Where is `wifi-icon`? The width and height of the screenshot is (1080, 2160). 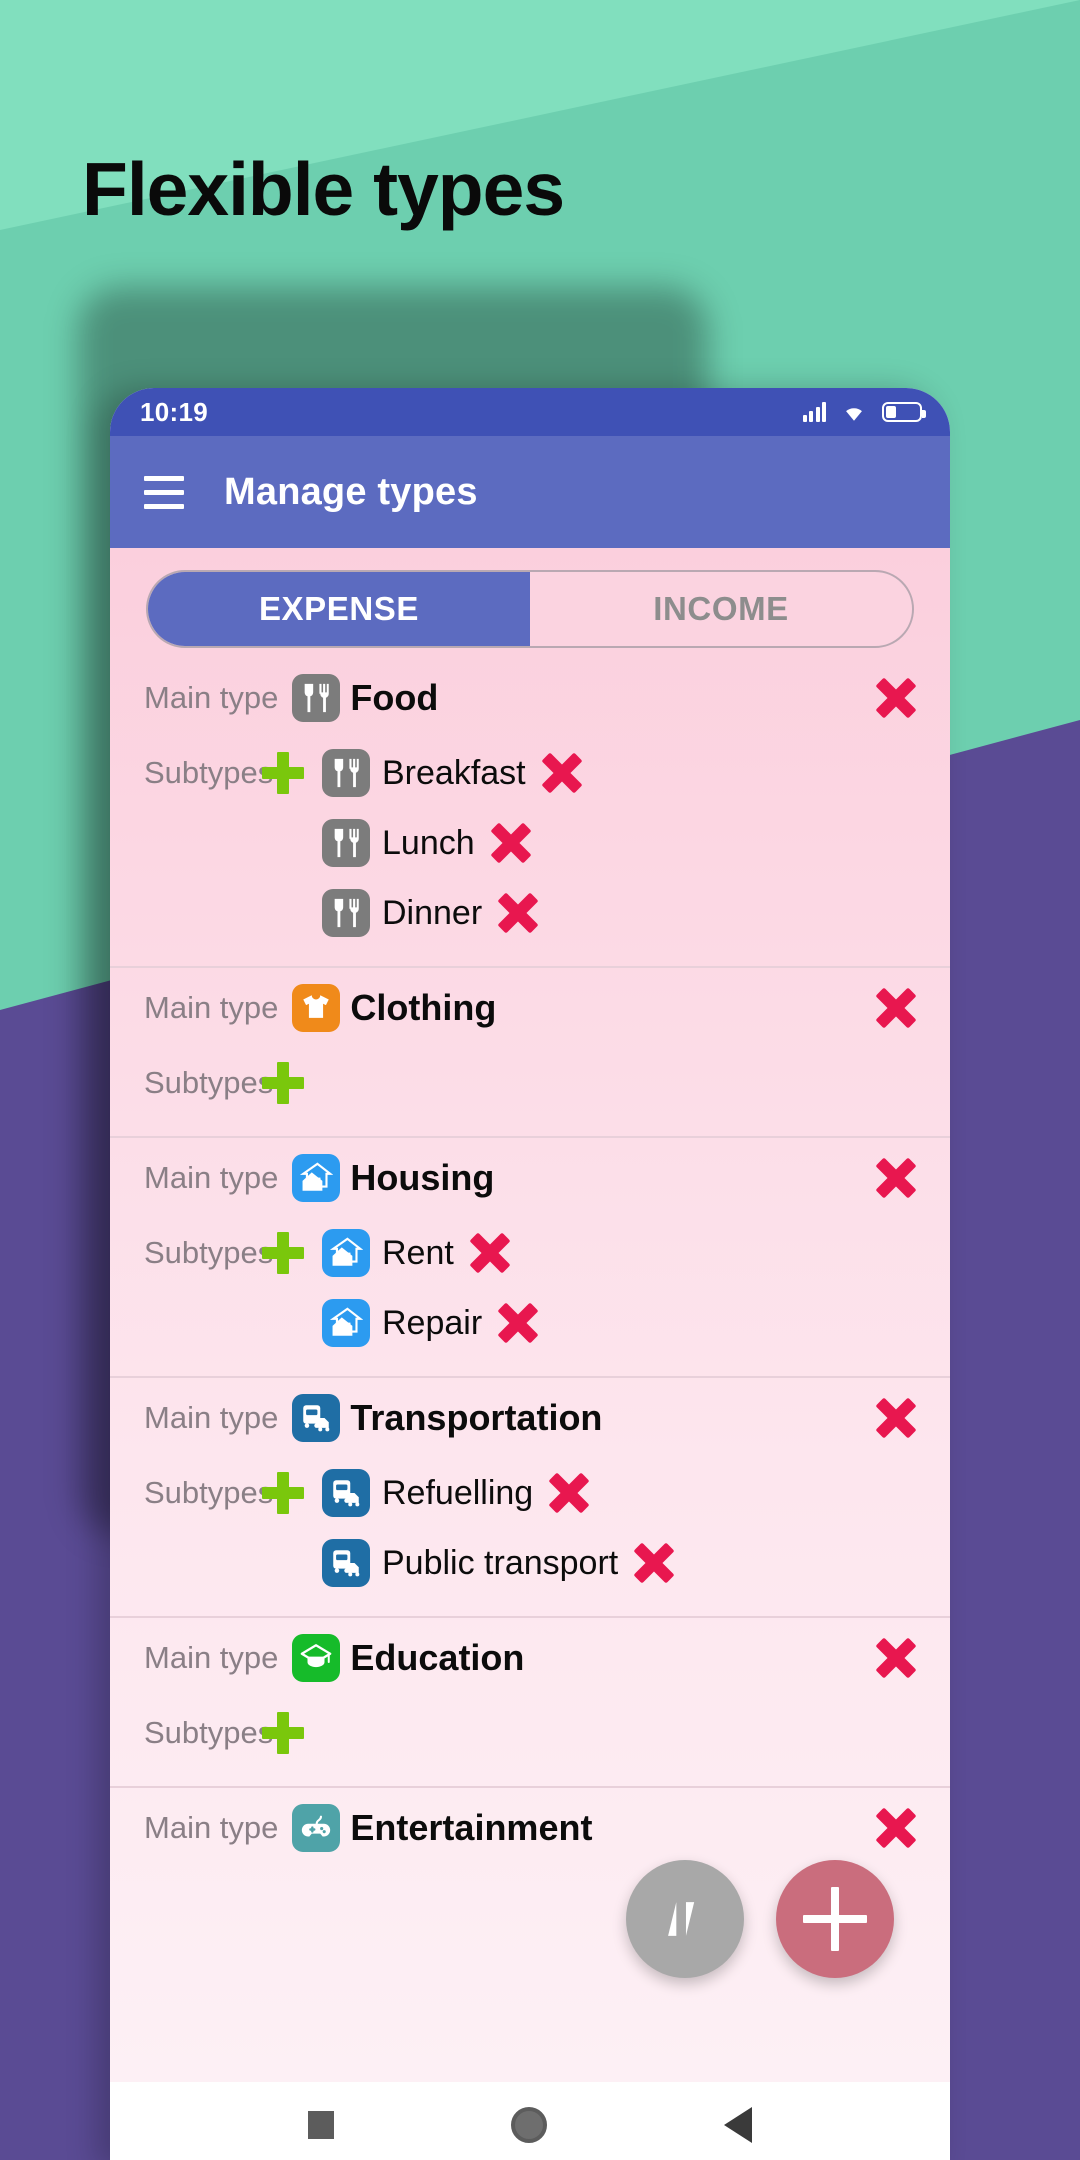 wifi-icon is located at coordinates (854, 414).